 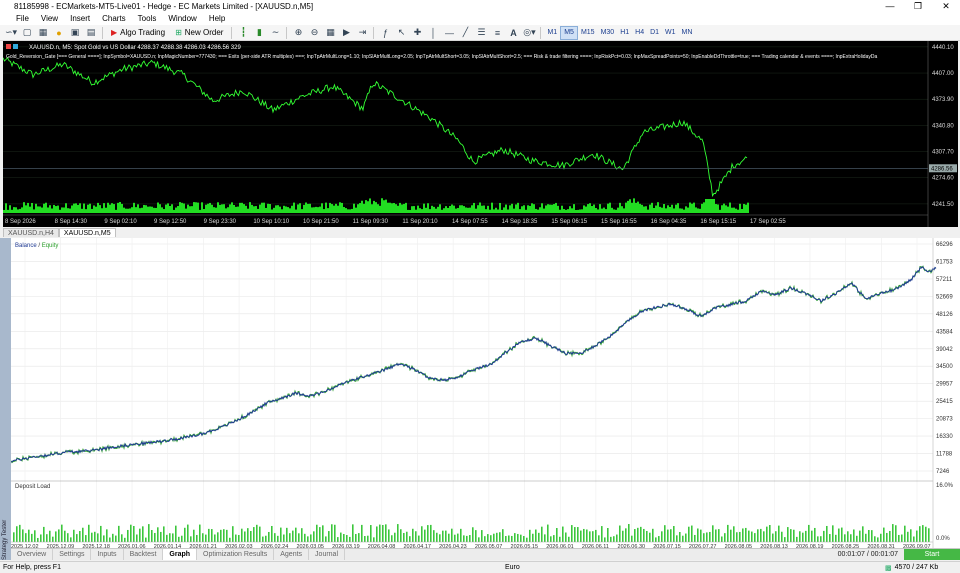 I want to click on menu-tools: Tools, so click(x=147, y=19).